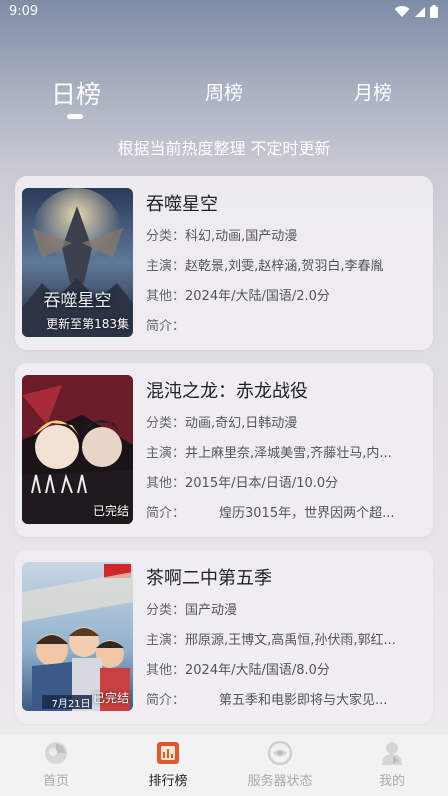 Image resolution: width=448 pixels, height=796 pixels. Describe the element at coordinates (224, 91) in the screenshot. I see `tab-weekly: 周榜` at that location.